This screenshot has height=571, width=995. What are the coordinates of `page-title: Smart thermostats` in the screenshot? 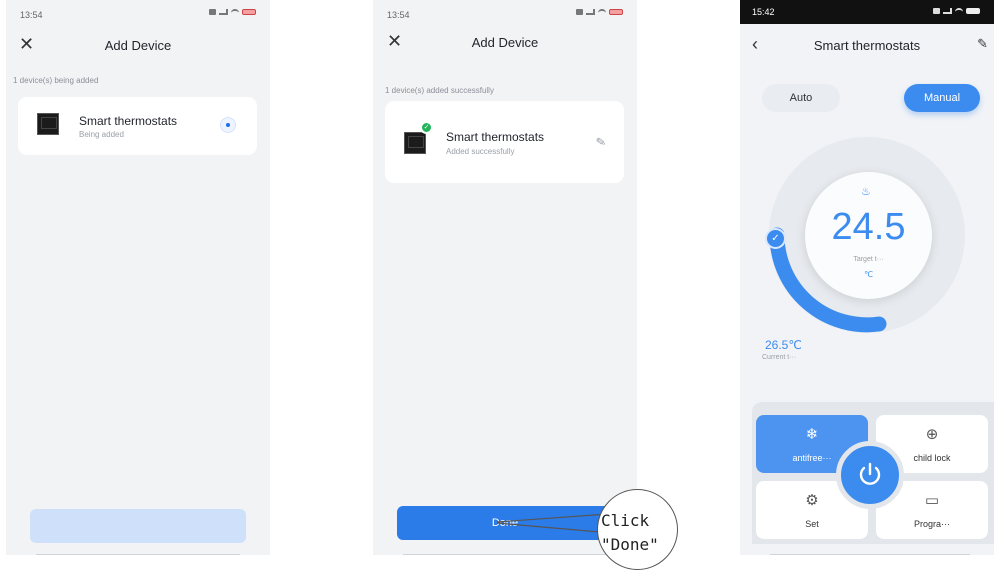 It's located at (867, 45).